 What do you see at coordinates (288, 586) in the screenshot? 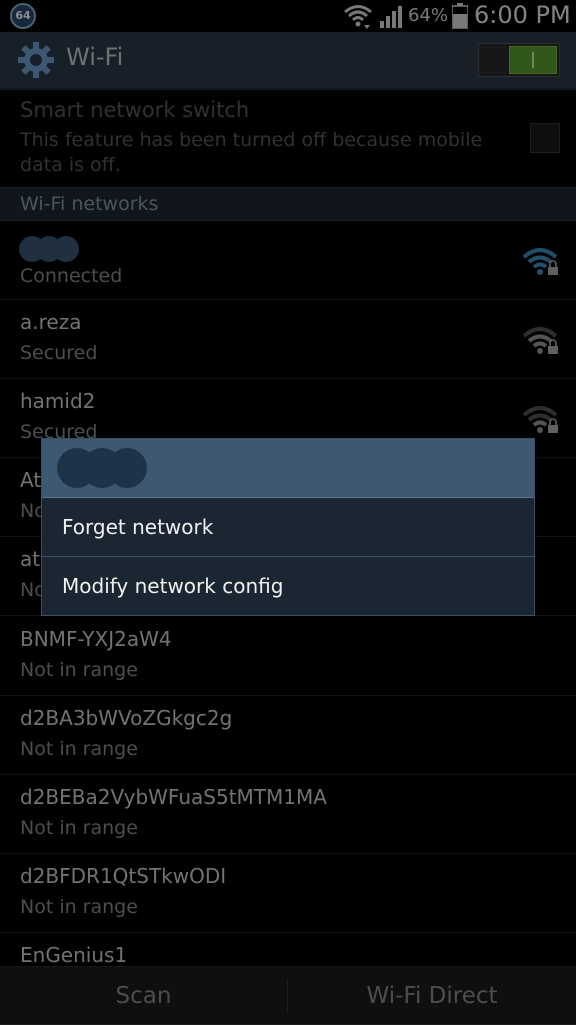
I see `modify-network-config-option: Modify network config` at bounding box center [288, 586].